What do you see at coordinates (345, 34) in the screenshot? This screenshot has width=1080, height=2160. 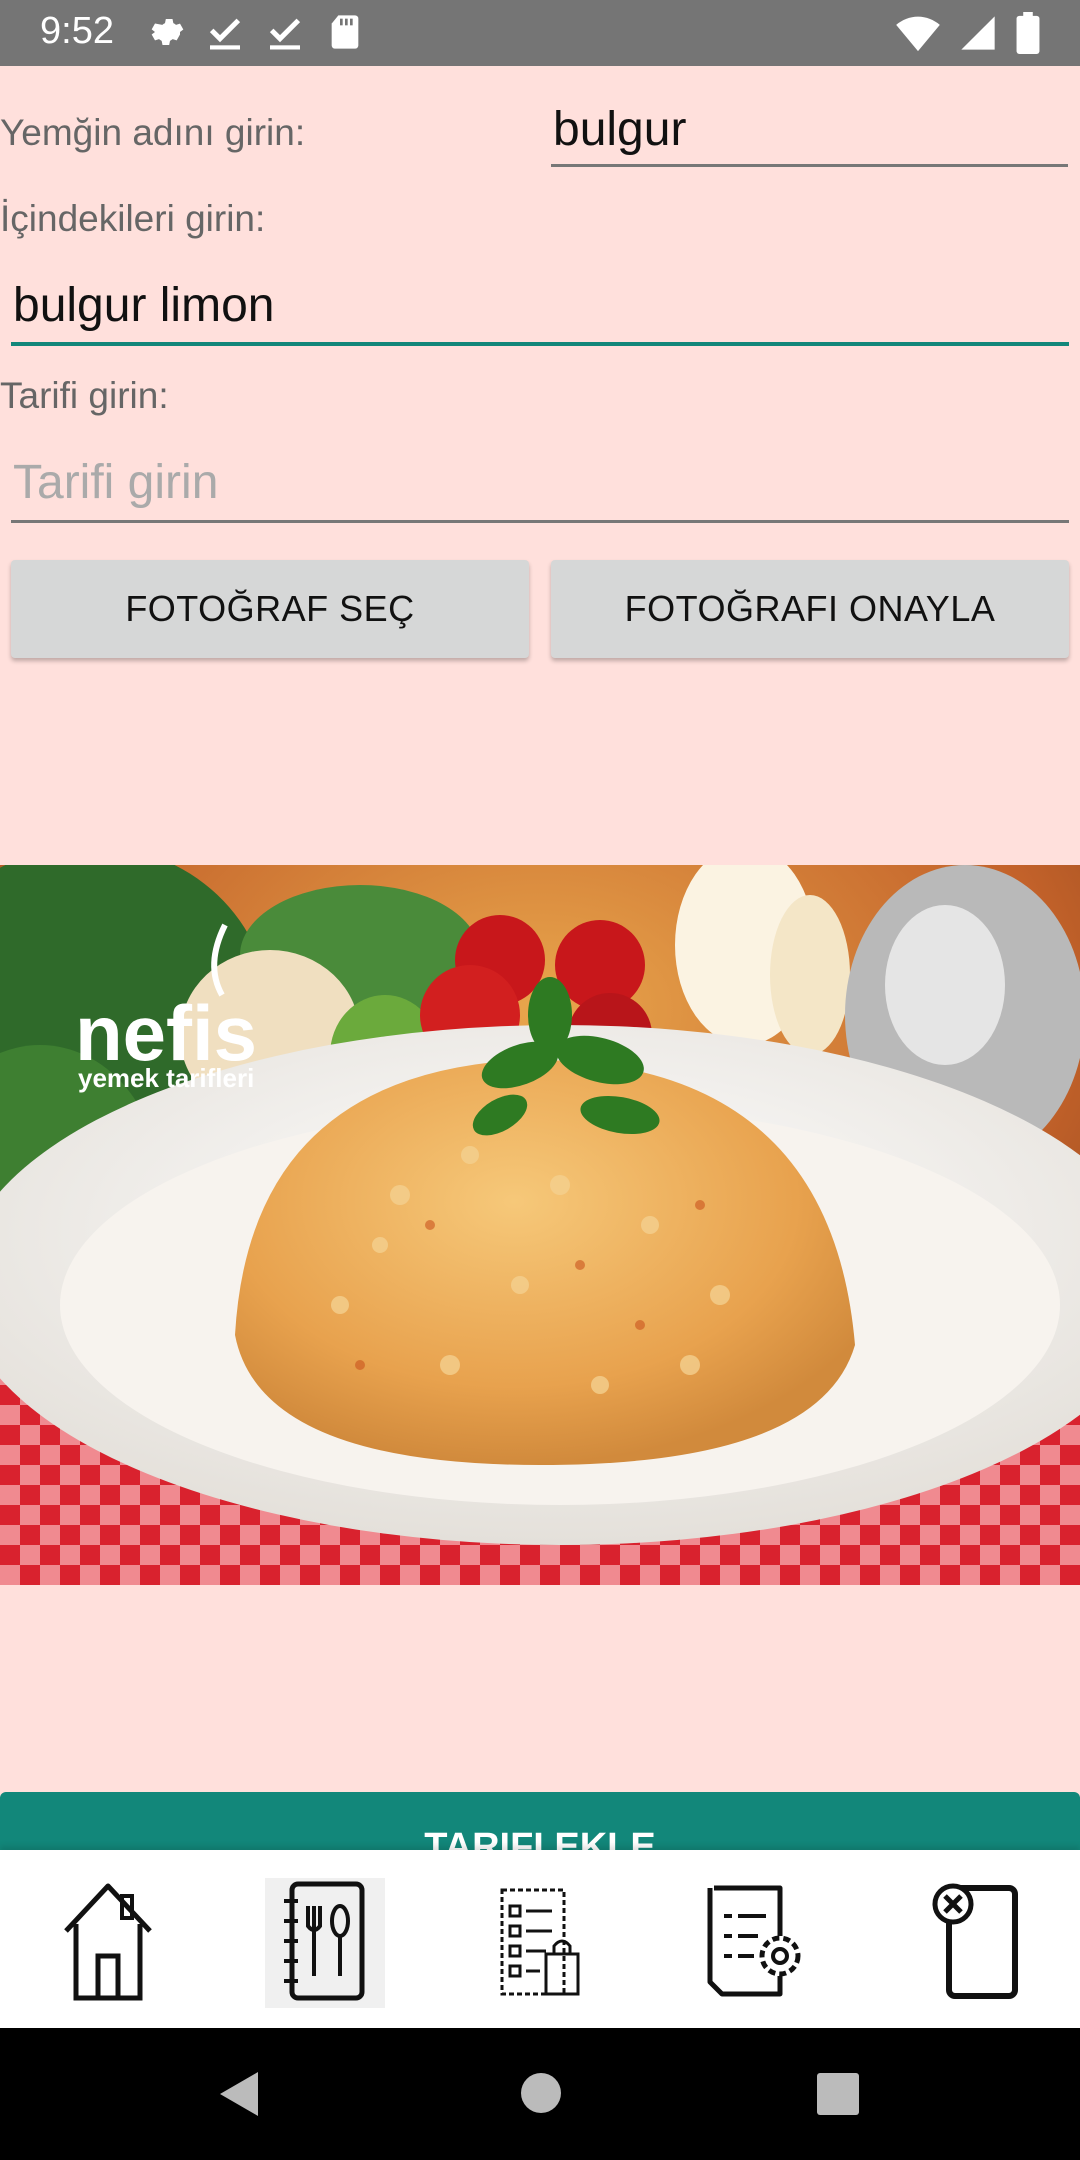 I see `sd-card-icon` at bounding box center [345, 34].